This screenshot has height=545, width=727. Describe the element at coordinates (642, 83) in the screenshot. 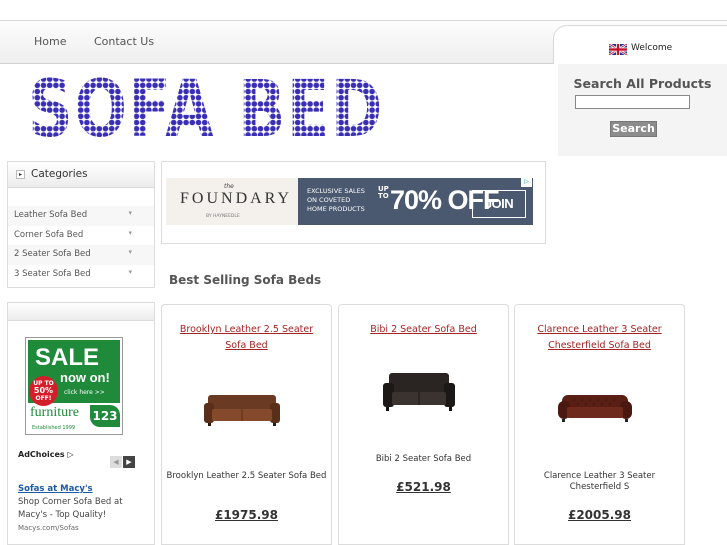

I see `search-title: Search All Products` at that location.